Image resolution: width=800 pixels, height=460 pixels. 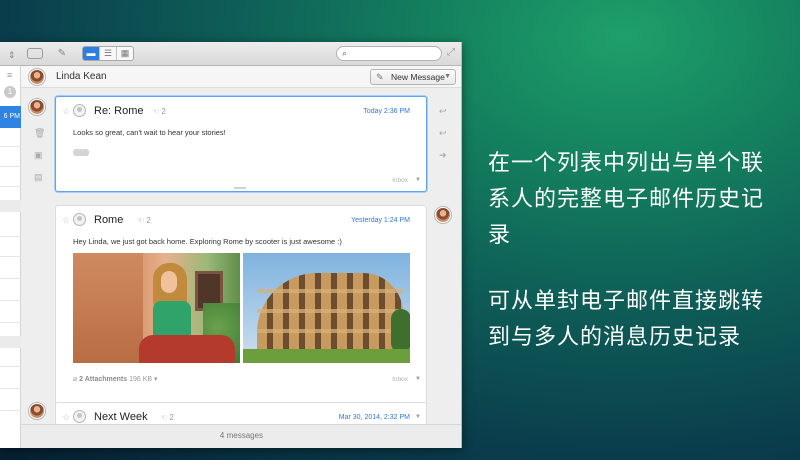 I want to click on toolbar: ⇕ ✎ ▬ ☰ ▦ ⌕ ⤢, so click(x=230, y=54).